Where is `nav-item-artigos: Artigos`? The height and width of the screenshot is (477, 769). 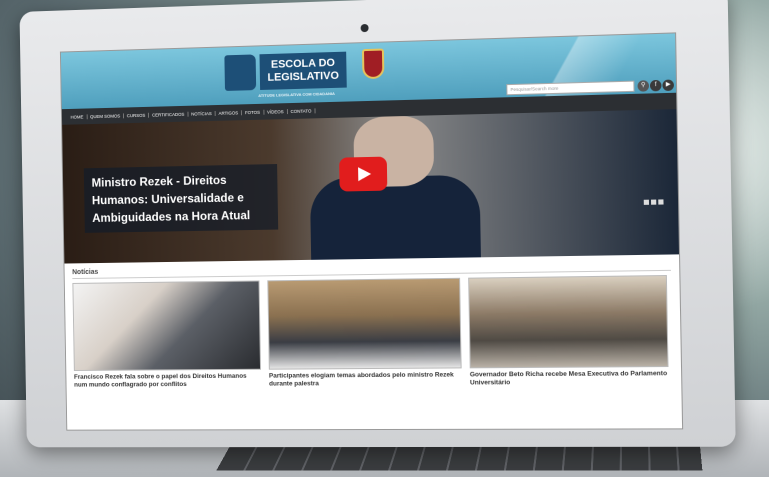 nav-item-artigos: Artigos is located at coordinates (229, 112).